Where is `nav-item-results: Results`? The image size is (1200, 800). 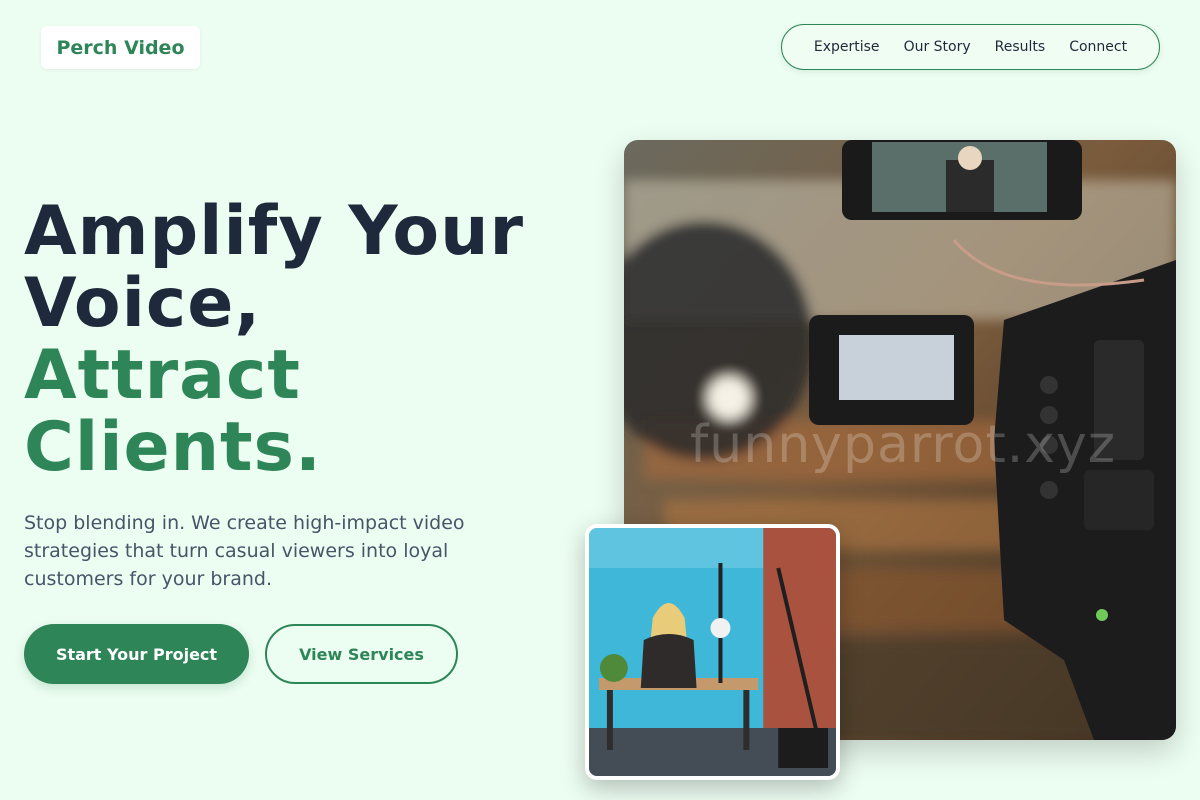
nav-item-results: Results is located at coordinates (1020, 47).